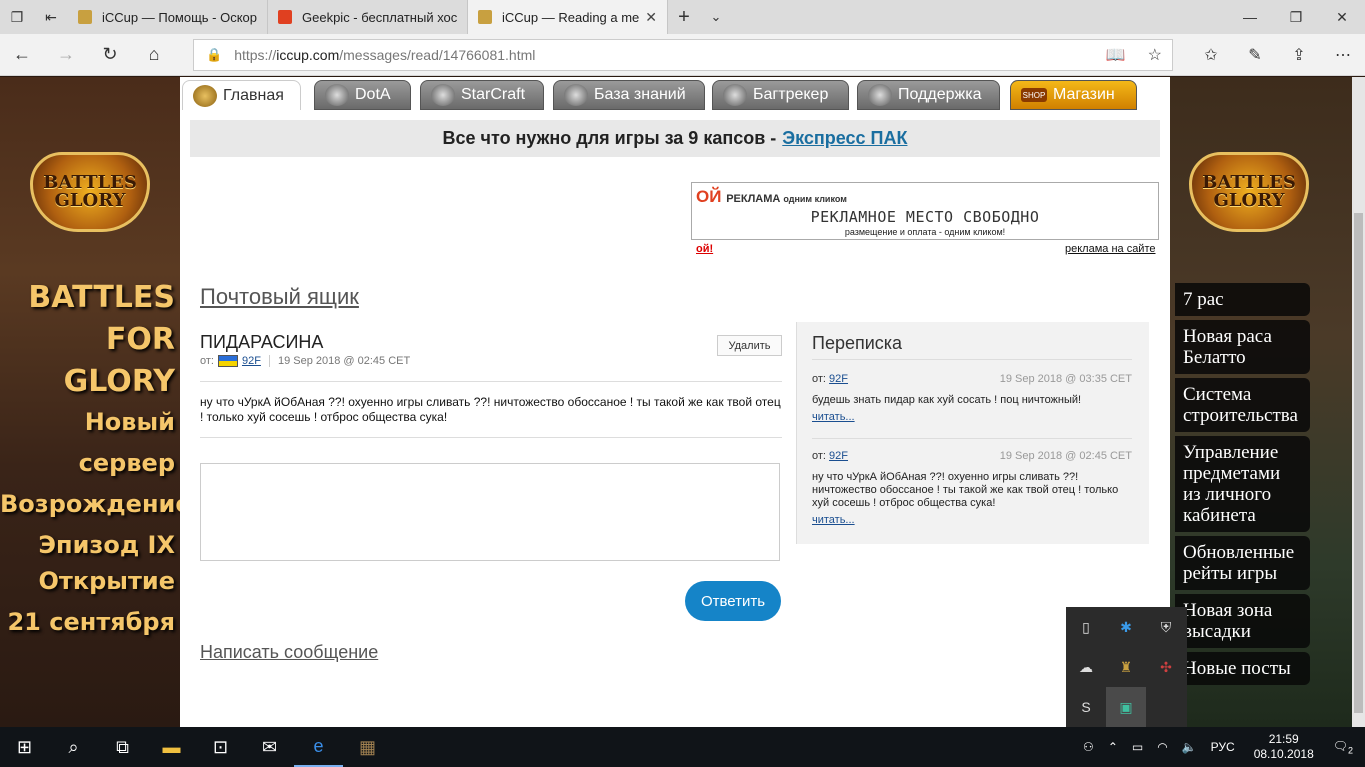 The width and height of the screenshot is (1365, 767). Describe the element at coordinates (609, 138) in the screenshot. I see `promo-text: Все что нужно для игры за 9 капсов -` at that location.